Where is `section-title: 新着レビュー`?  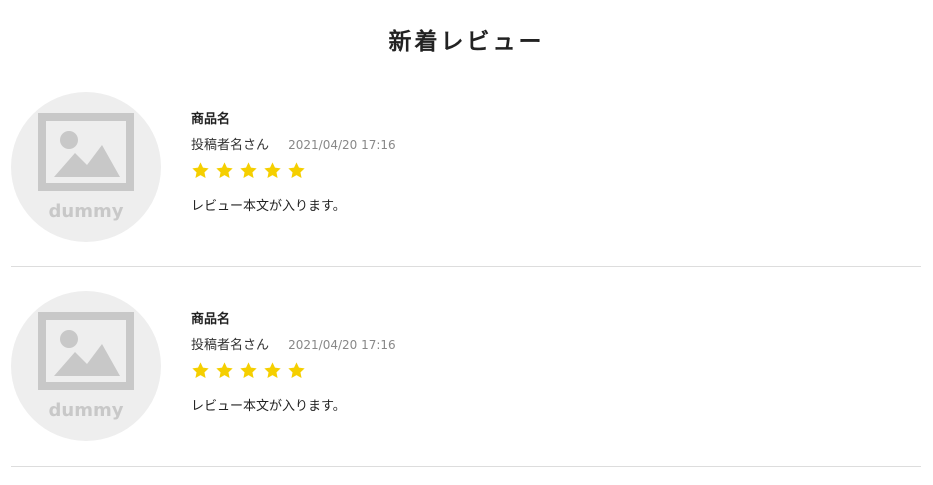
section-title: 新着レビュー is located at coordinates (466, 42).